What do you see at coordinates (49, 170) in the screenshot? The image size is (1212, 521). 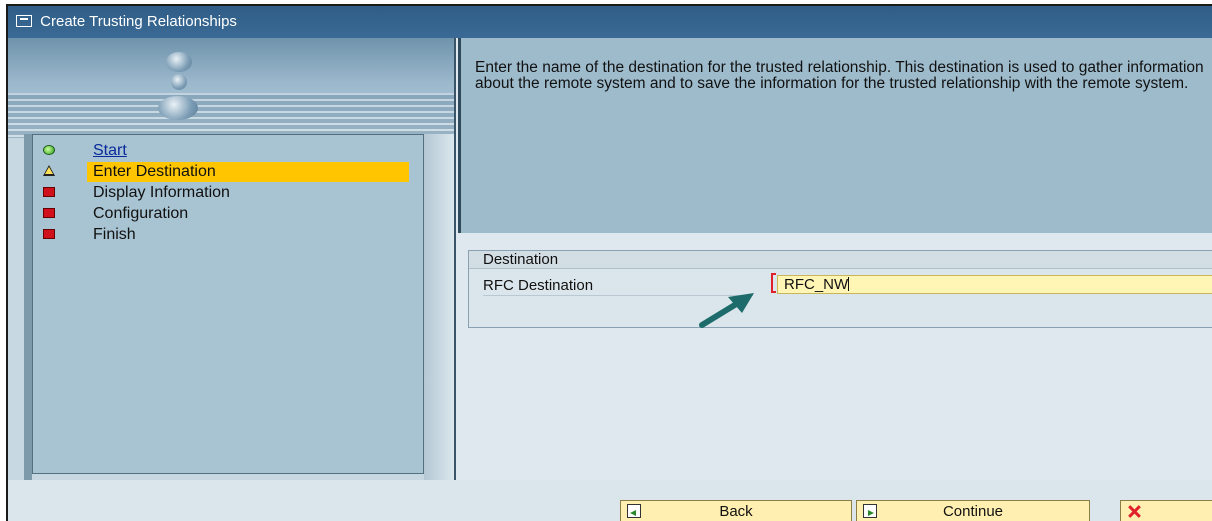 I see `yellow-triangle-icon` at bounding box center [49, 170].